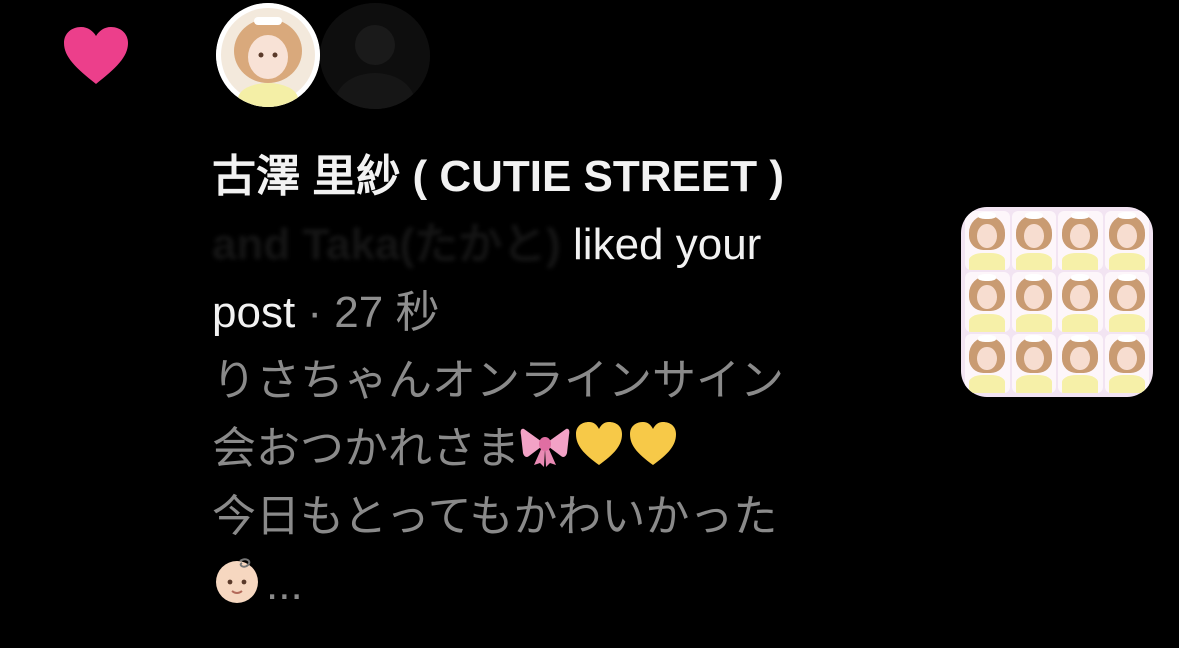 Image resolution: width=1179 pixels, height=648 pixels. Describe the element at coordinates (366, 448) in the screenshot. I see `comment-line-2: 会おつかれさま` at that location.